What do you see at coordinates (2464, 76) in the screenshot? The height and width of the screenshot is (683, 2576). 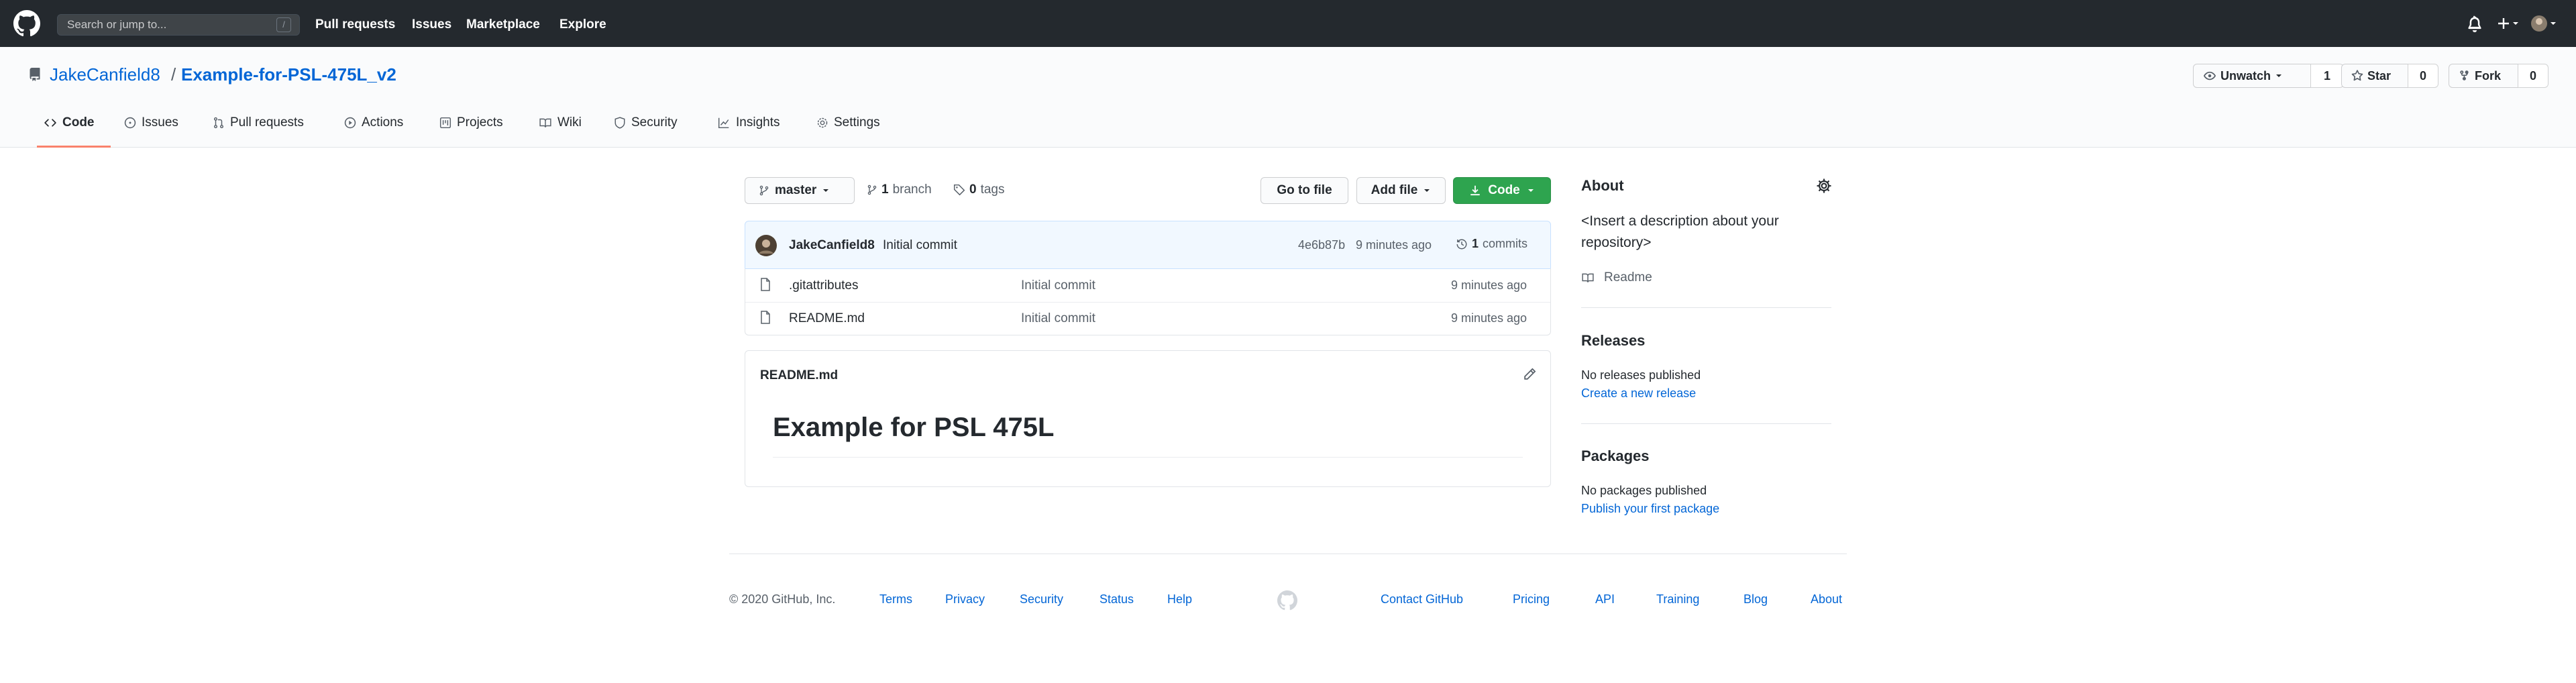 I see `fork-icon` at bounding box center [2464, 76].